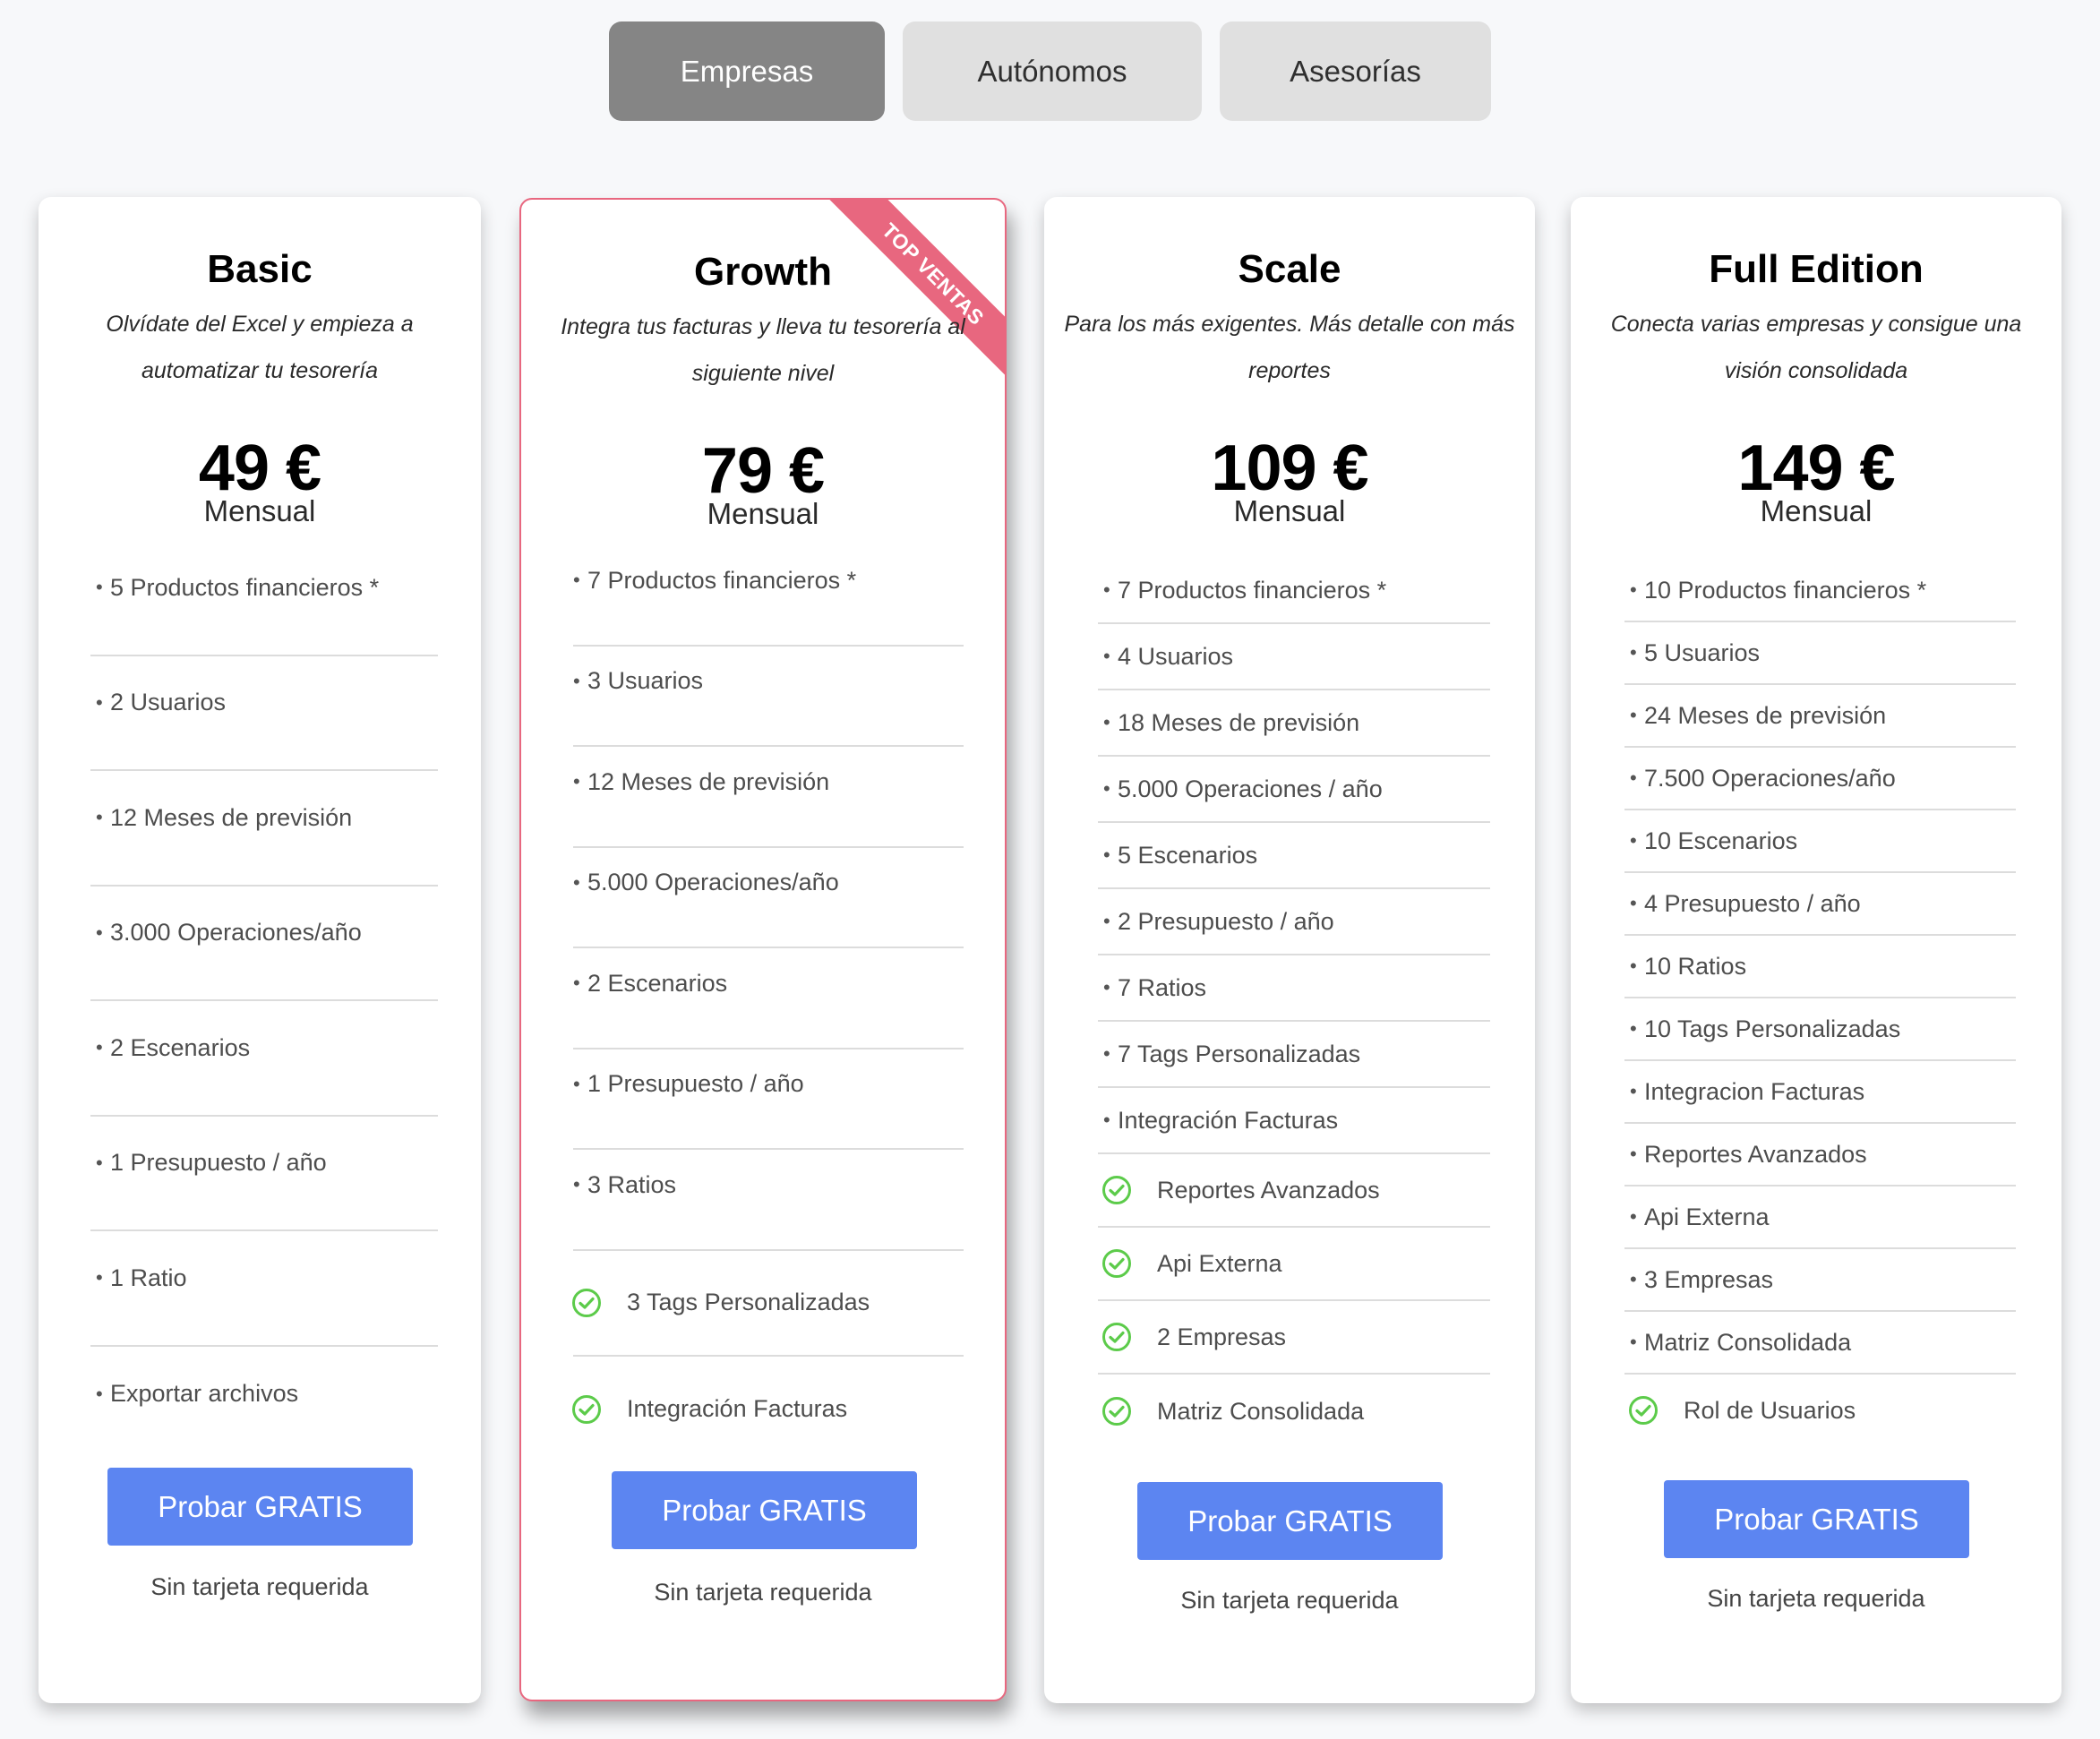  Describe the element at coordinates (1052, 71) in the screenshot. I see `tab-autonomos: Autónomos` at that location.